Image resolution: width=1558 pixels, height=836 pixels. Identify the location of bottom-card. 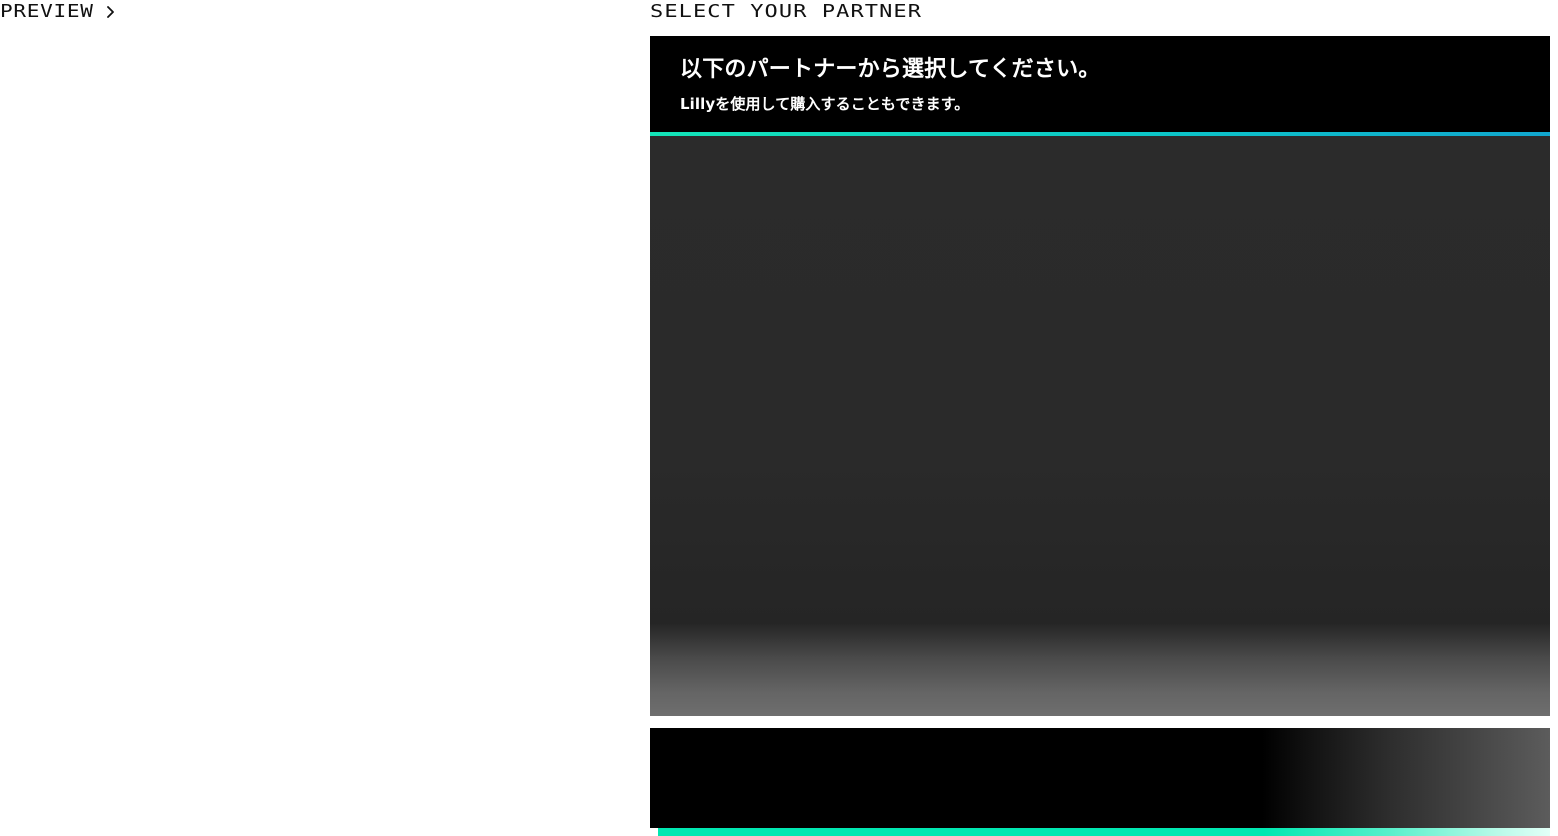
(1100, 778).